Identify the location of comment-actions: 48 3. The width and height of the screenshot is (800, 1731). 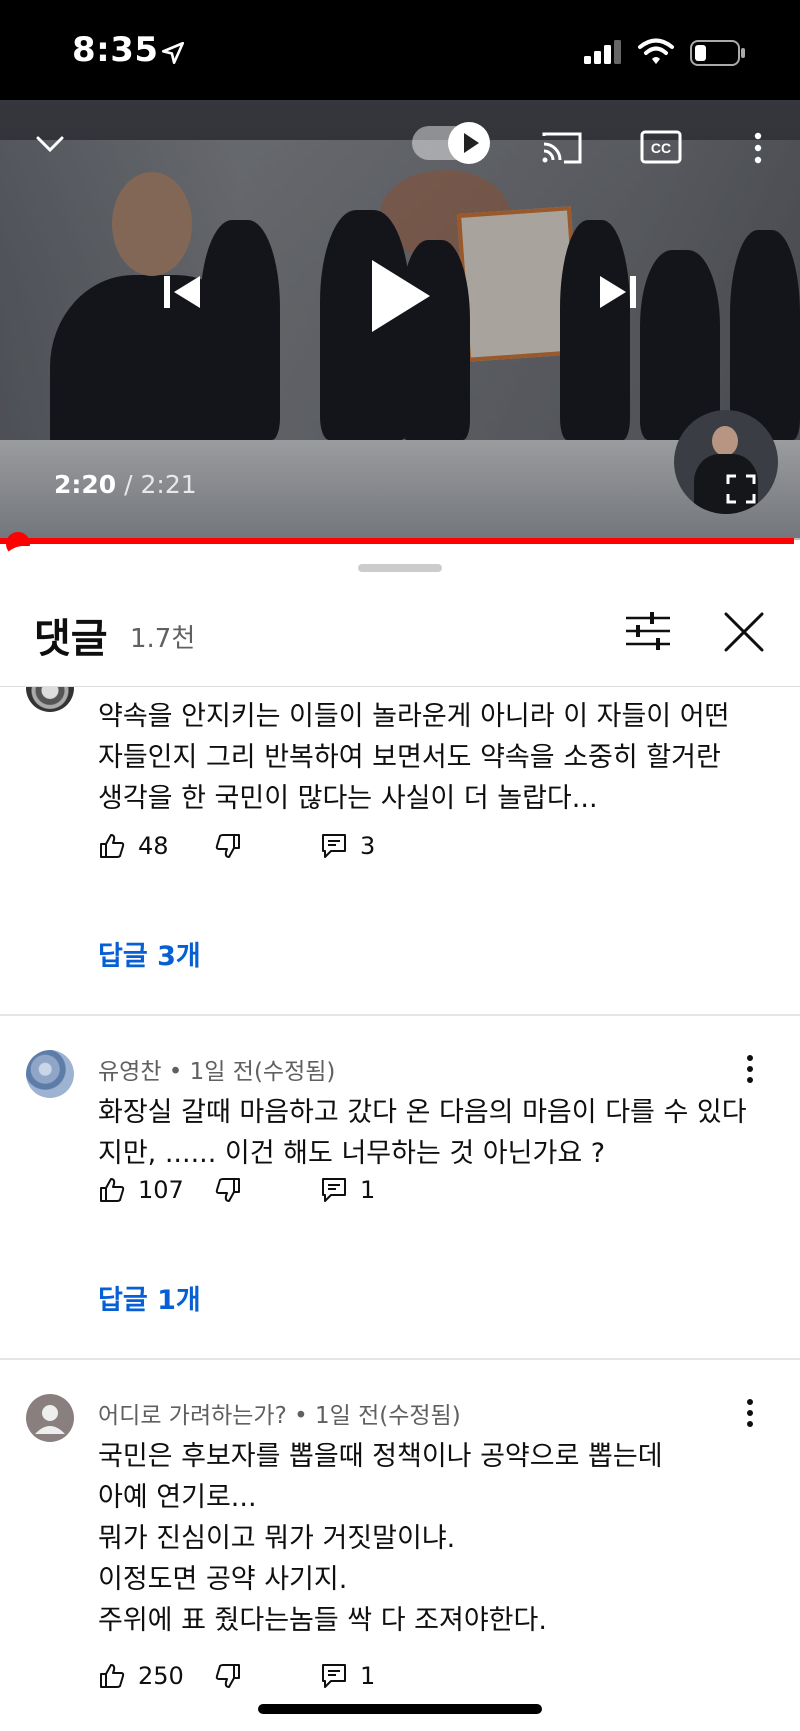
(398, 852).